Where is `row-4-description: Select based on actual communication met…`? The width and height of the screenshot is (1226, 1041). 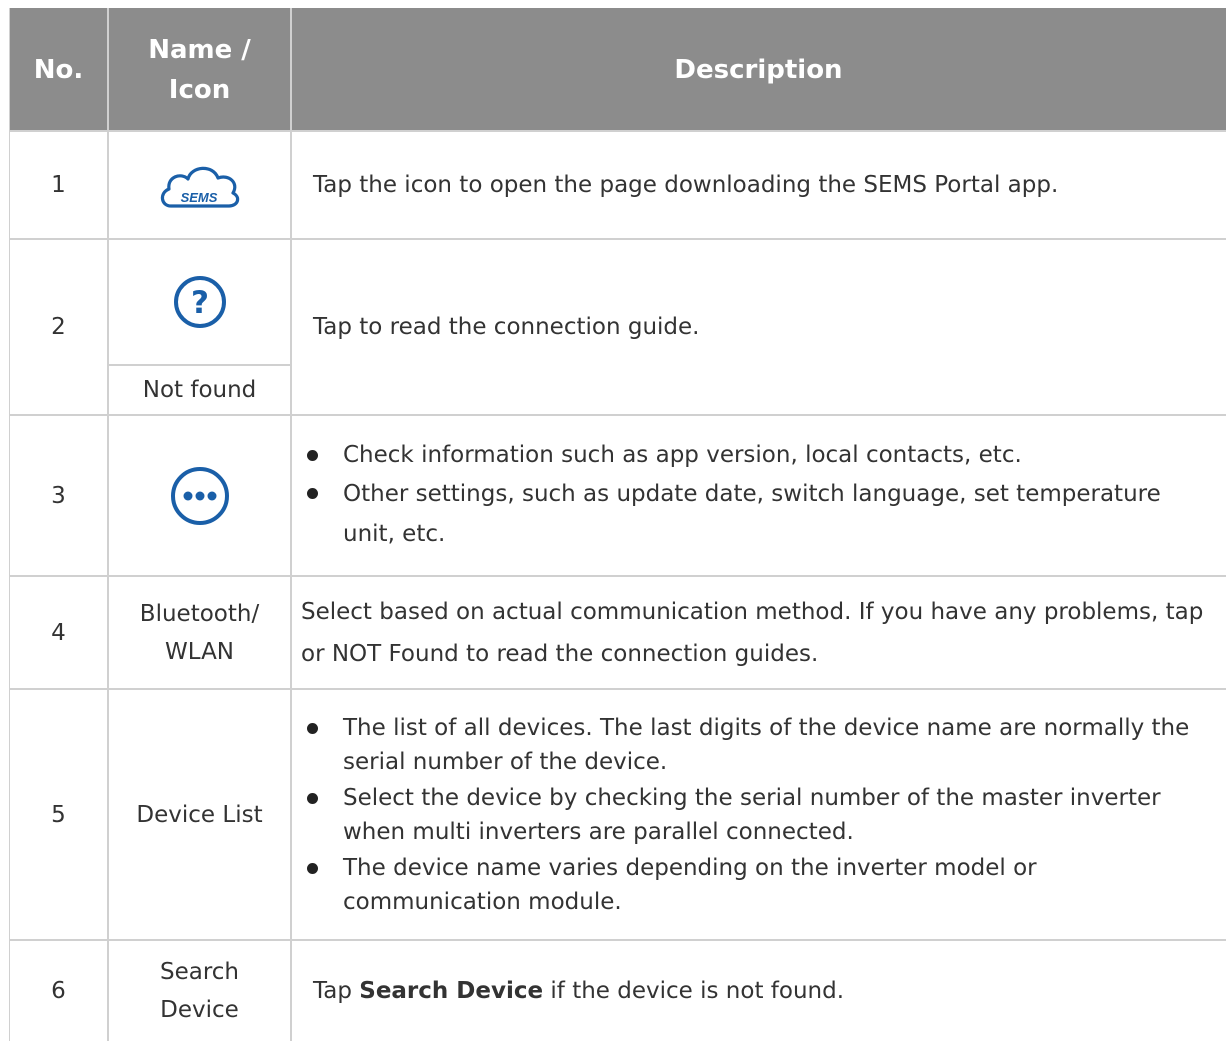 row-4-description: Select based on actual communication met… is located at coordinates (752, 632).